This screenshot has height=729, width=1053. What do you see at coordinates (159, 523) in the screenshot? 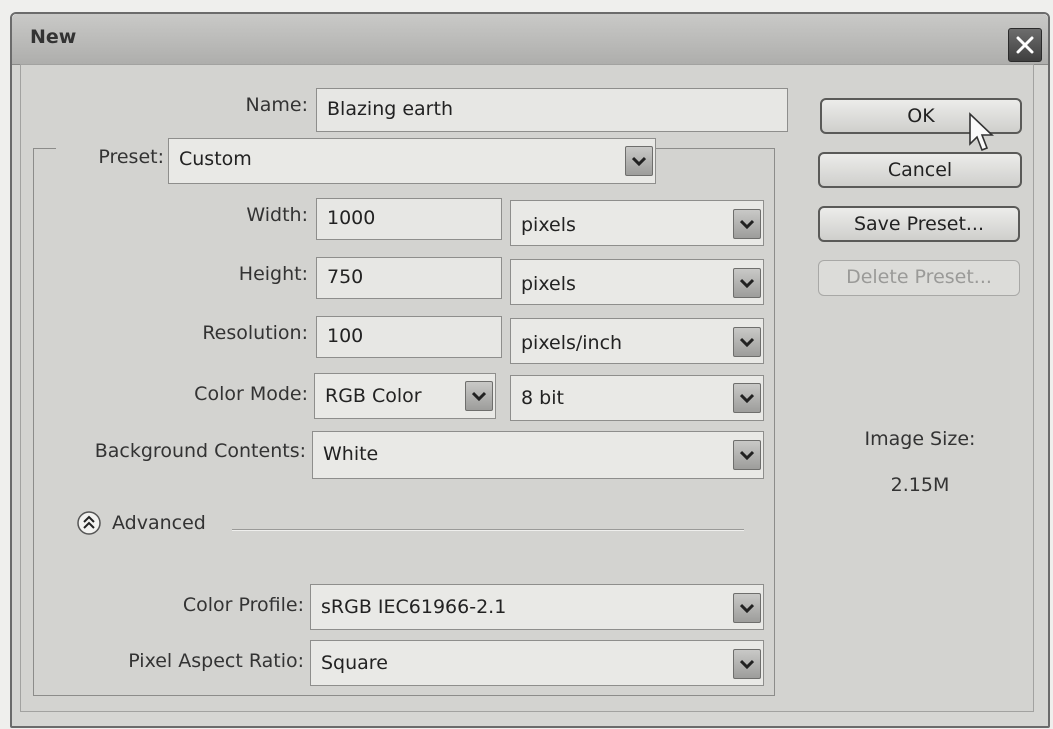
I see `advanced-label: Advanced` at bounding box center [159, 523].